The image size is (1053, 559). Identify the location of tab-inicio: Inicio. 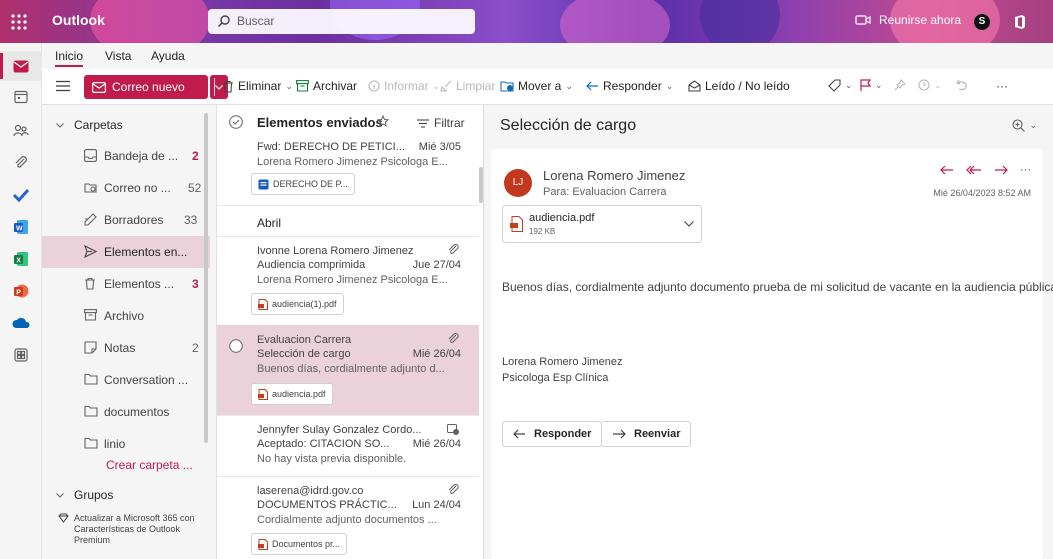
(69, 58).